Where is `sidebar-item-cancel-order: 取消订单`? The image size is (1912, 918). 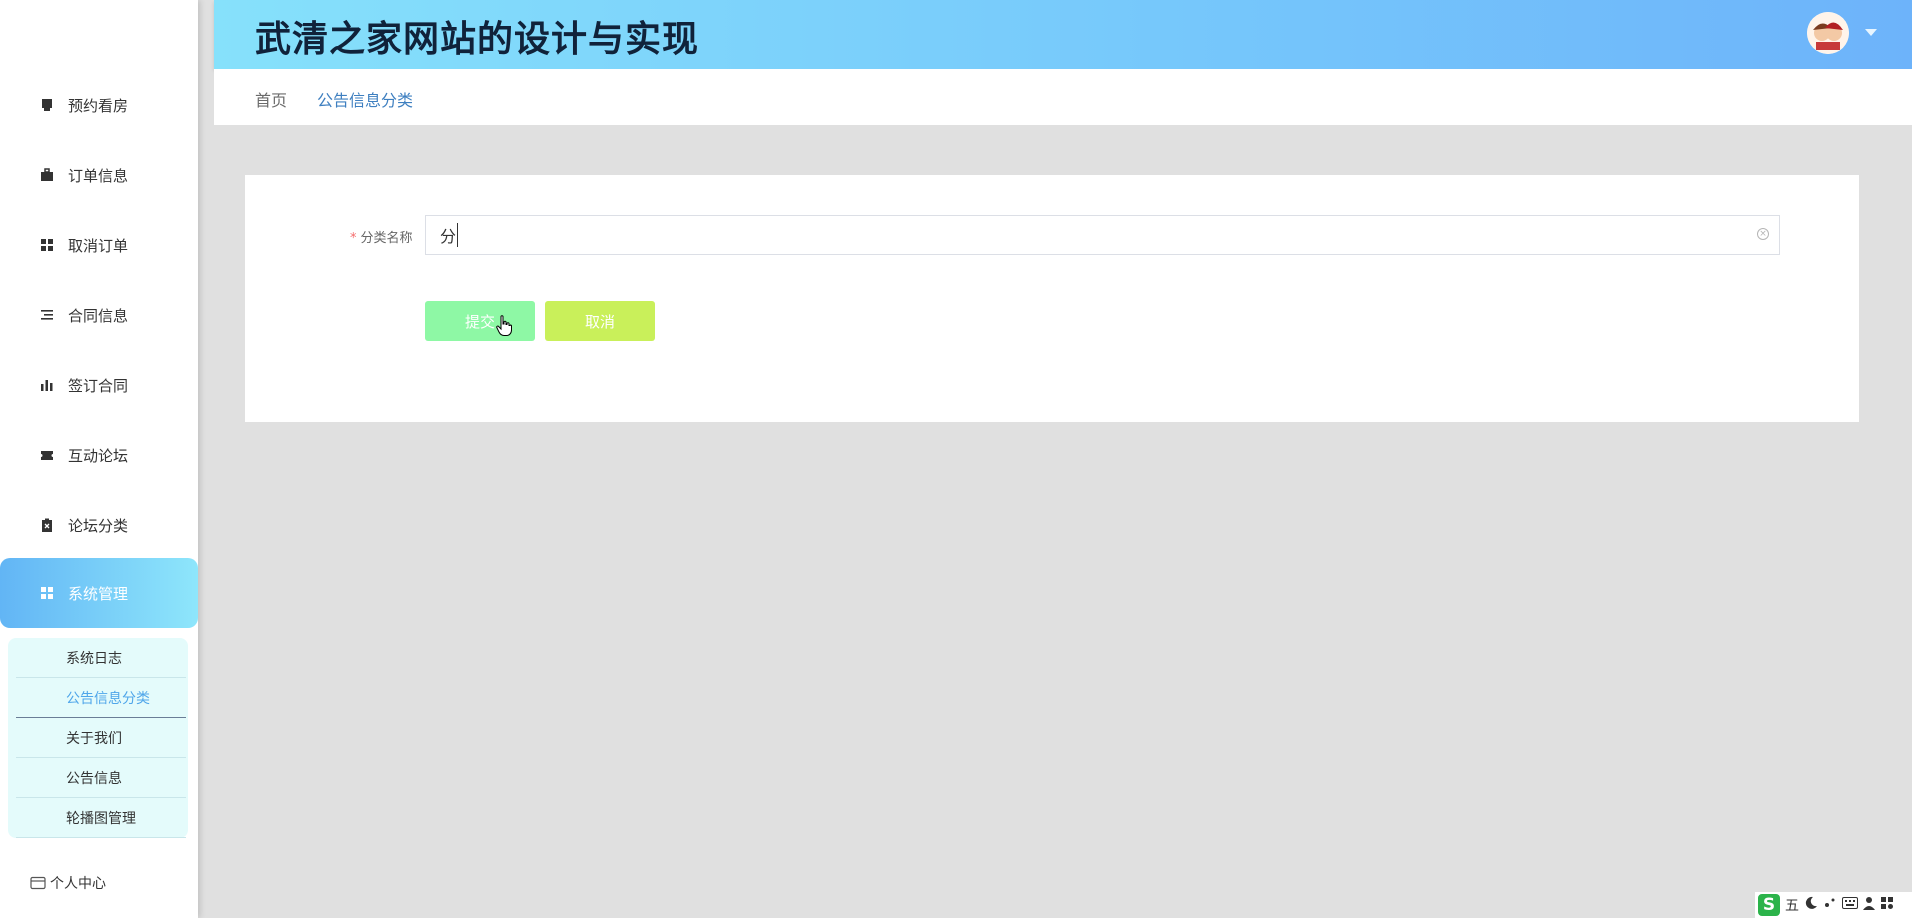
sidebar-item-cancel-order: 取消订单 is located at coordinates (99, 245).